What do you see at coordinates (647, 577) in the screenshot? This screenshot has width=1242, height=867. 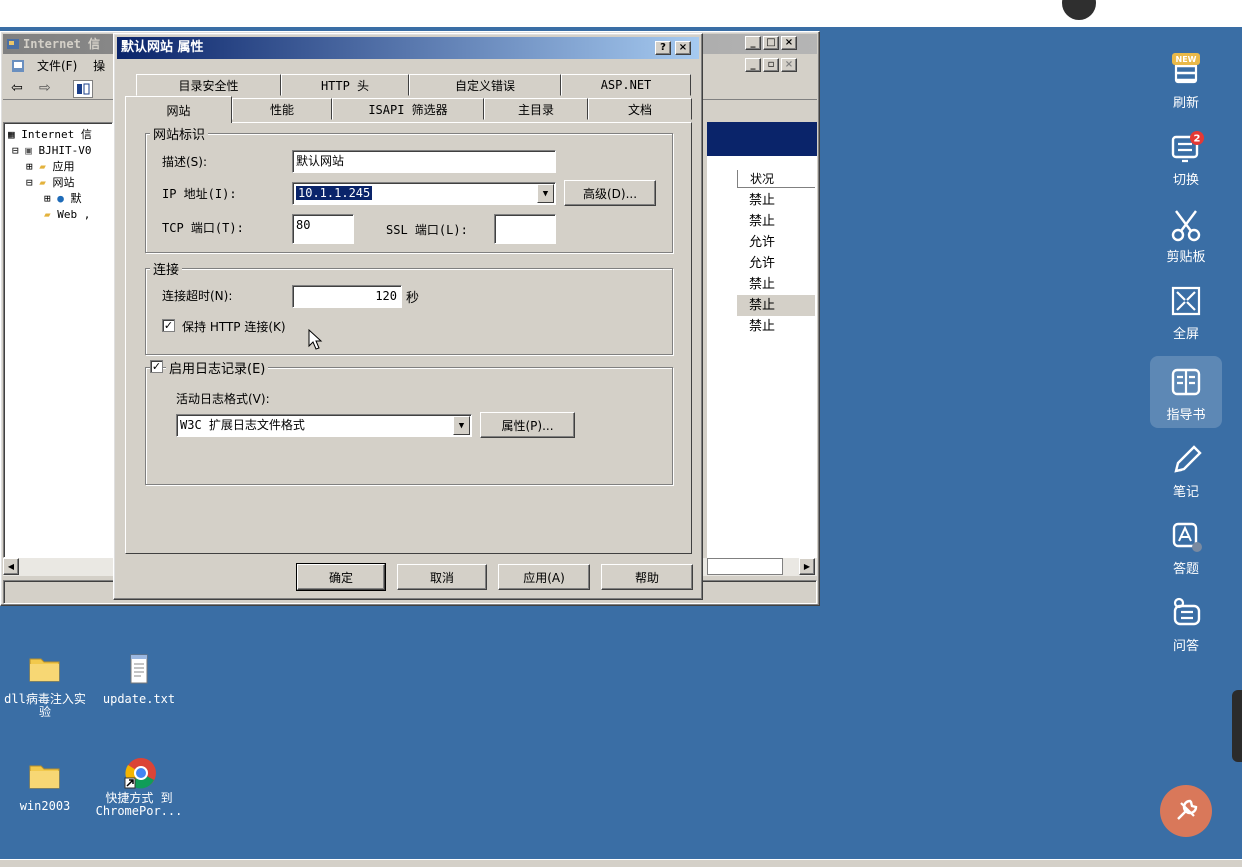 I see `help-button: 帮助` at bounding box center [647, 577].